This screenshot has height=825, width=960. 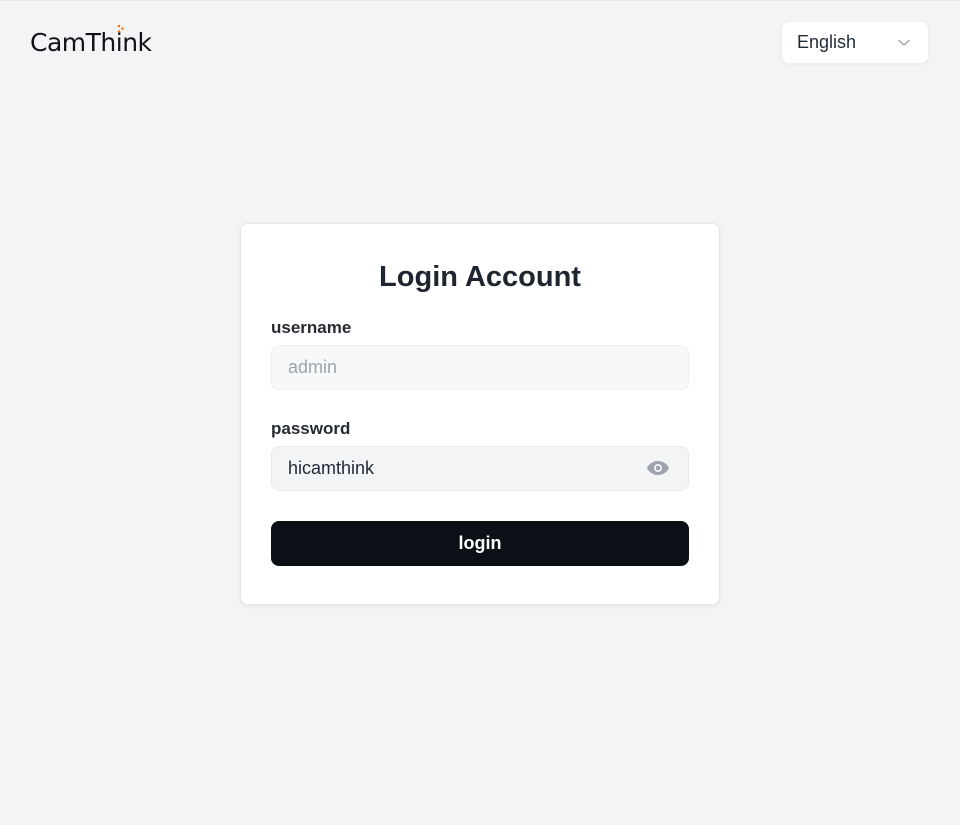 I want to click on password-label: password, so click(x=311, y=428).